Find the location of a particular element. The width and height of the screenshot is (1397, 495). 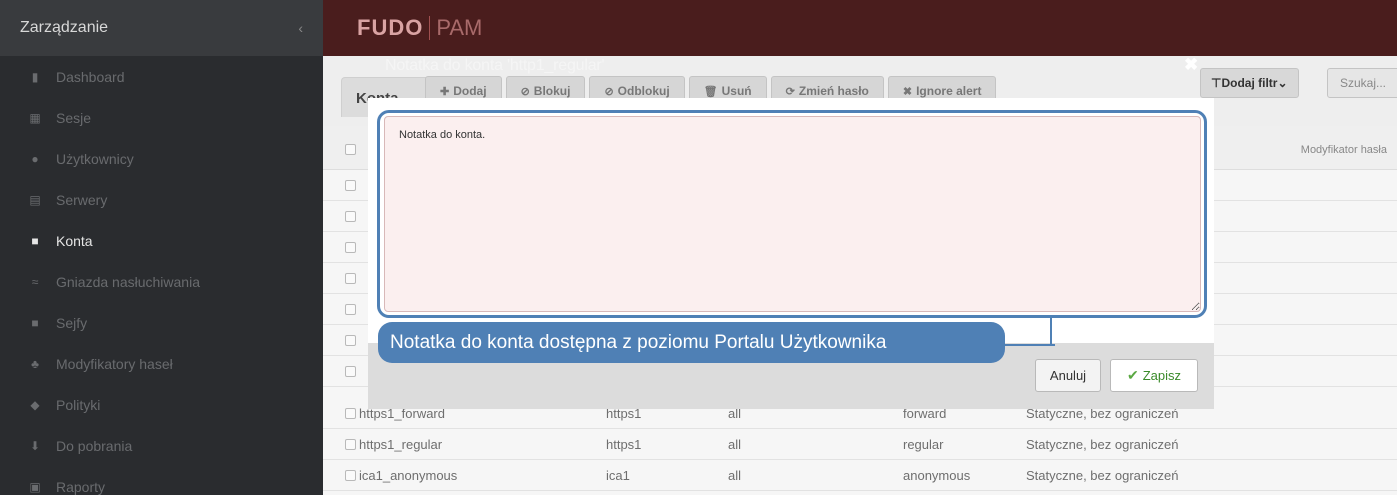

cancel-button: Anuluj is located at coordinates (1068, 375).